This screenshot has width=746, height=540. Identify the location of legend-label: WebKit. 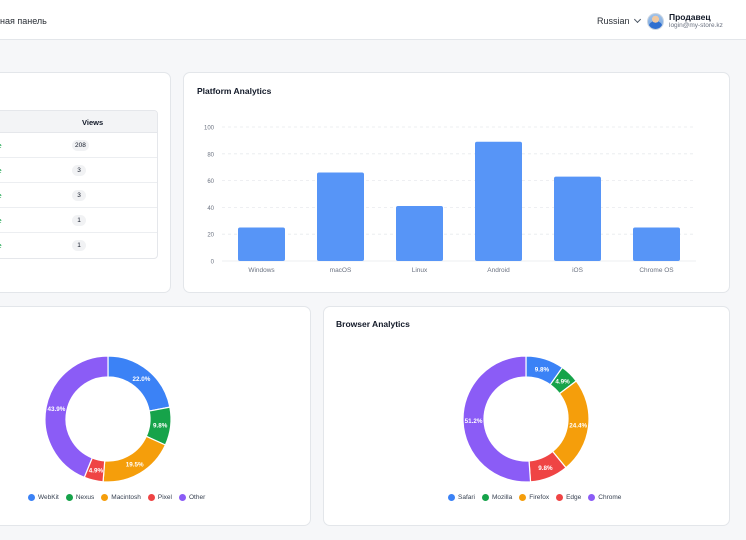
(48, 497).